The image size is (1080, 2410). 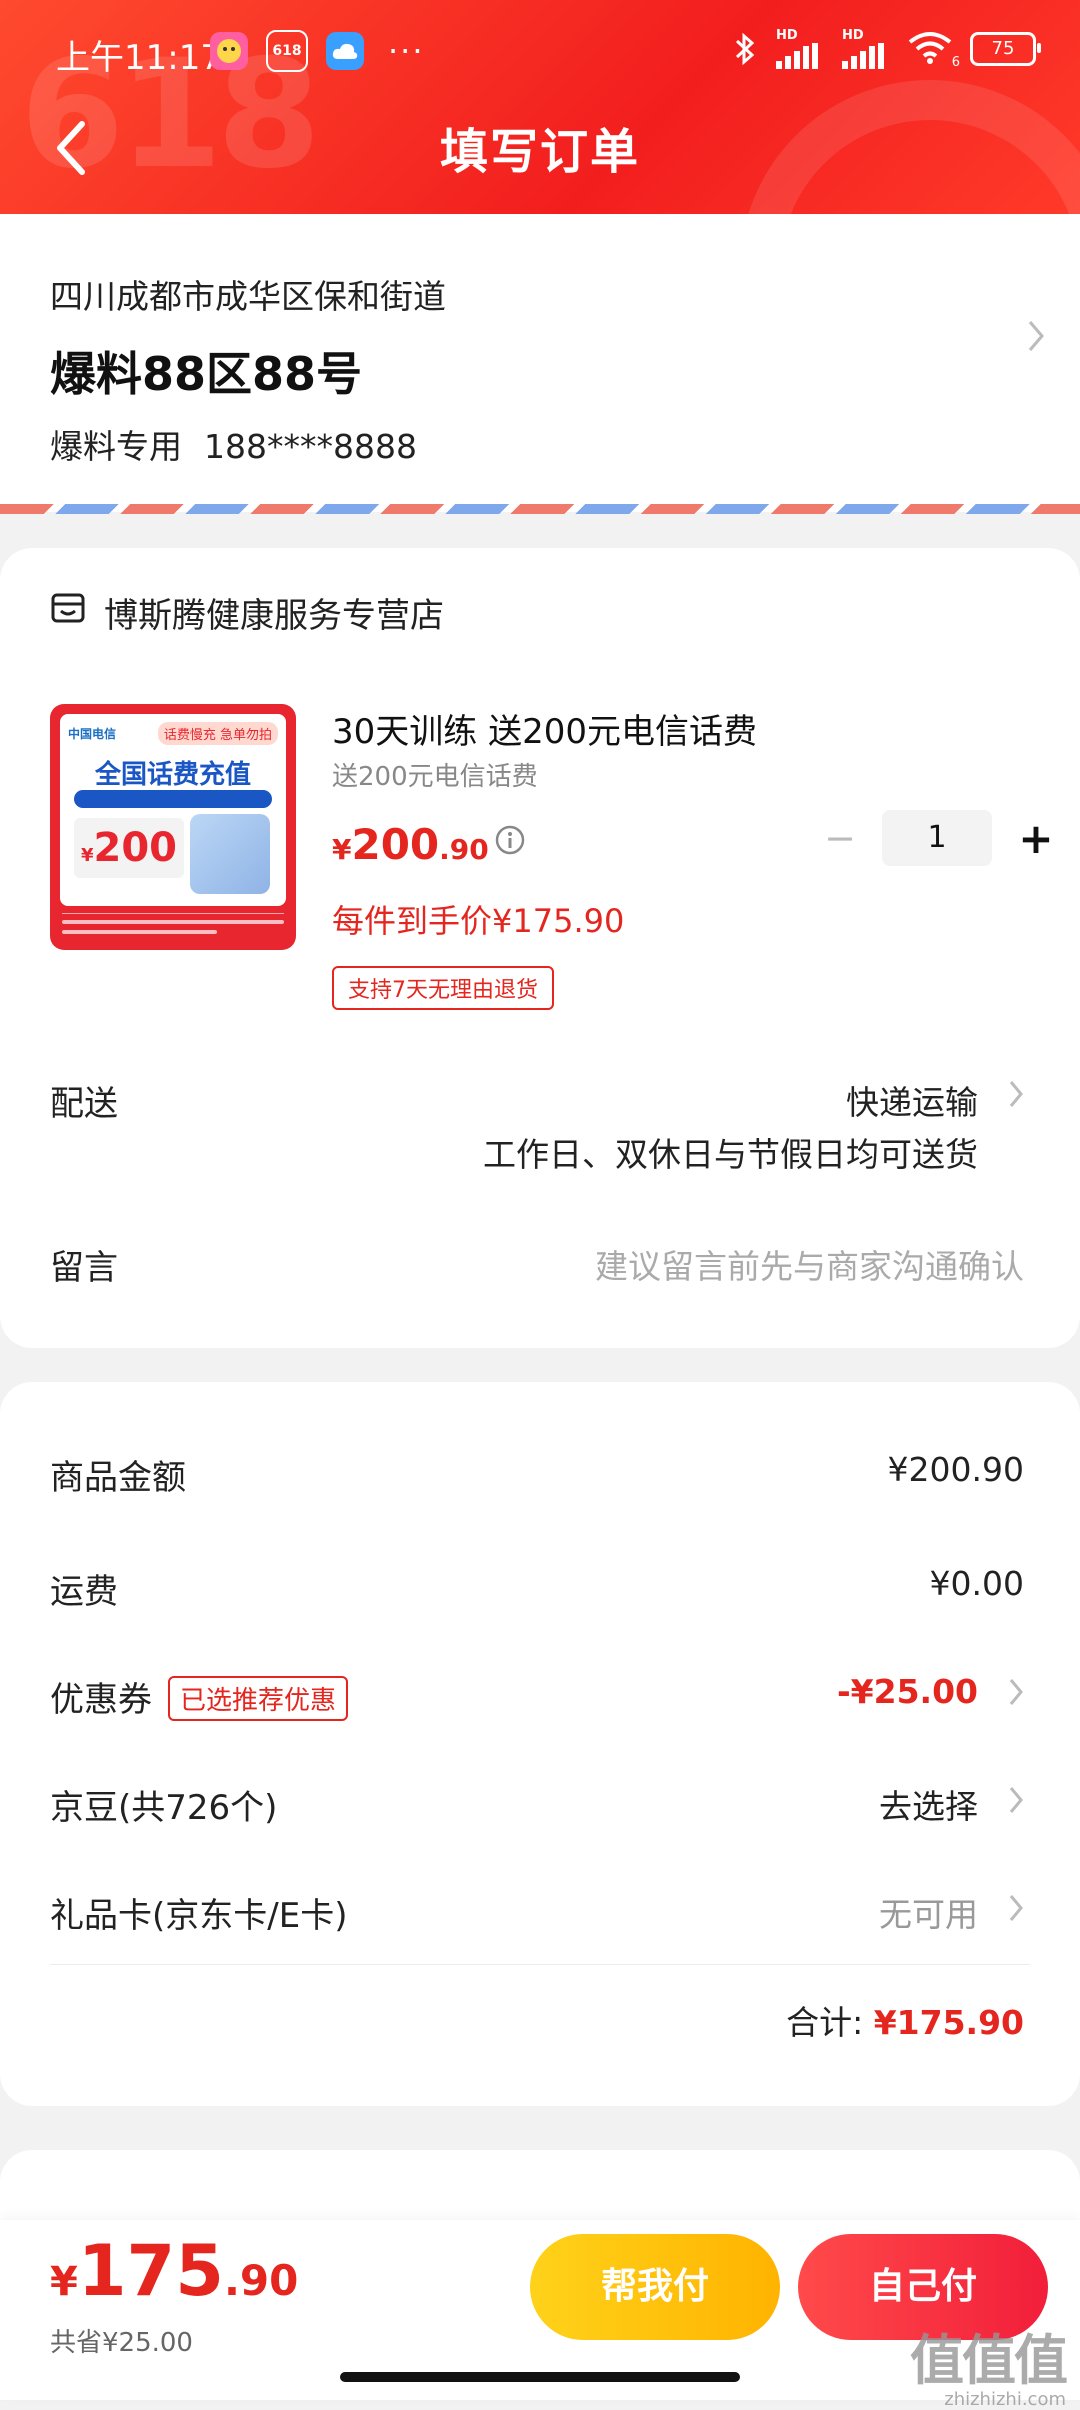 I want to click on message-input: 建议留言前先与商家沟通确认, so click(x=809, y=1264).